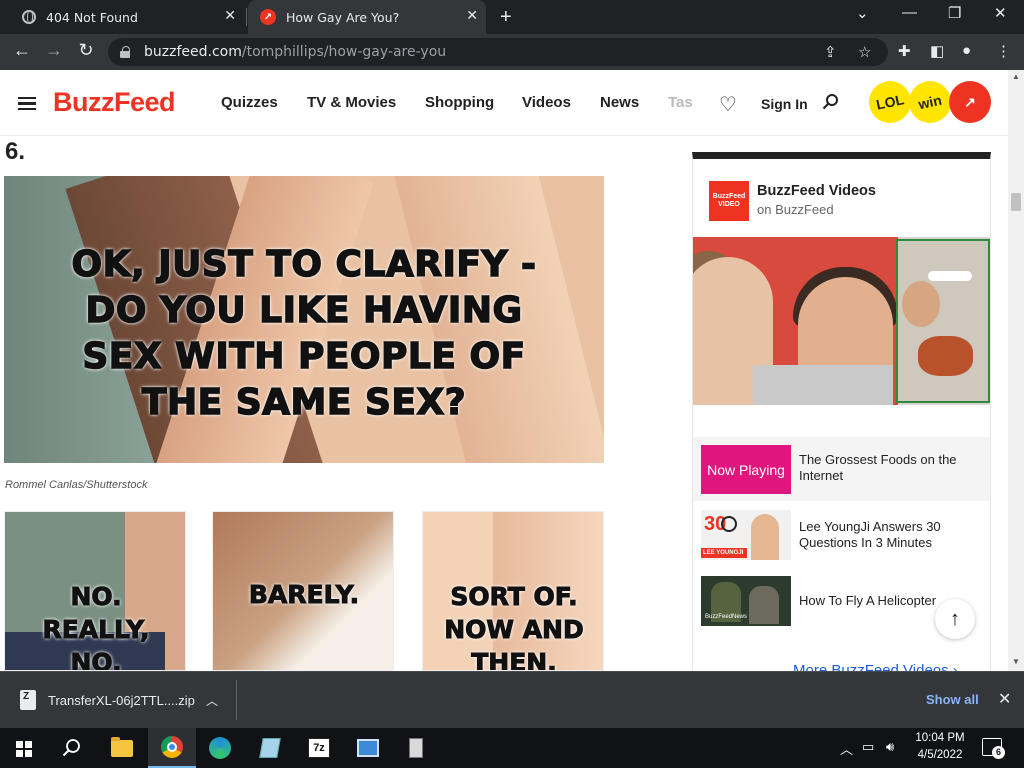 This screenshot has height=768, width=1024. I want to click on chrome-app, so click(172, 748).